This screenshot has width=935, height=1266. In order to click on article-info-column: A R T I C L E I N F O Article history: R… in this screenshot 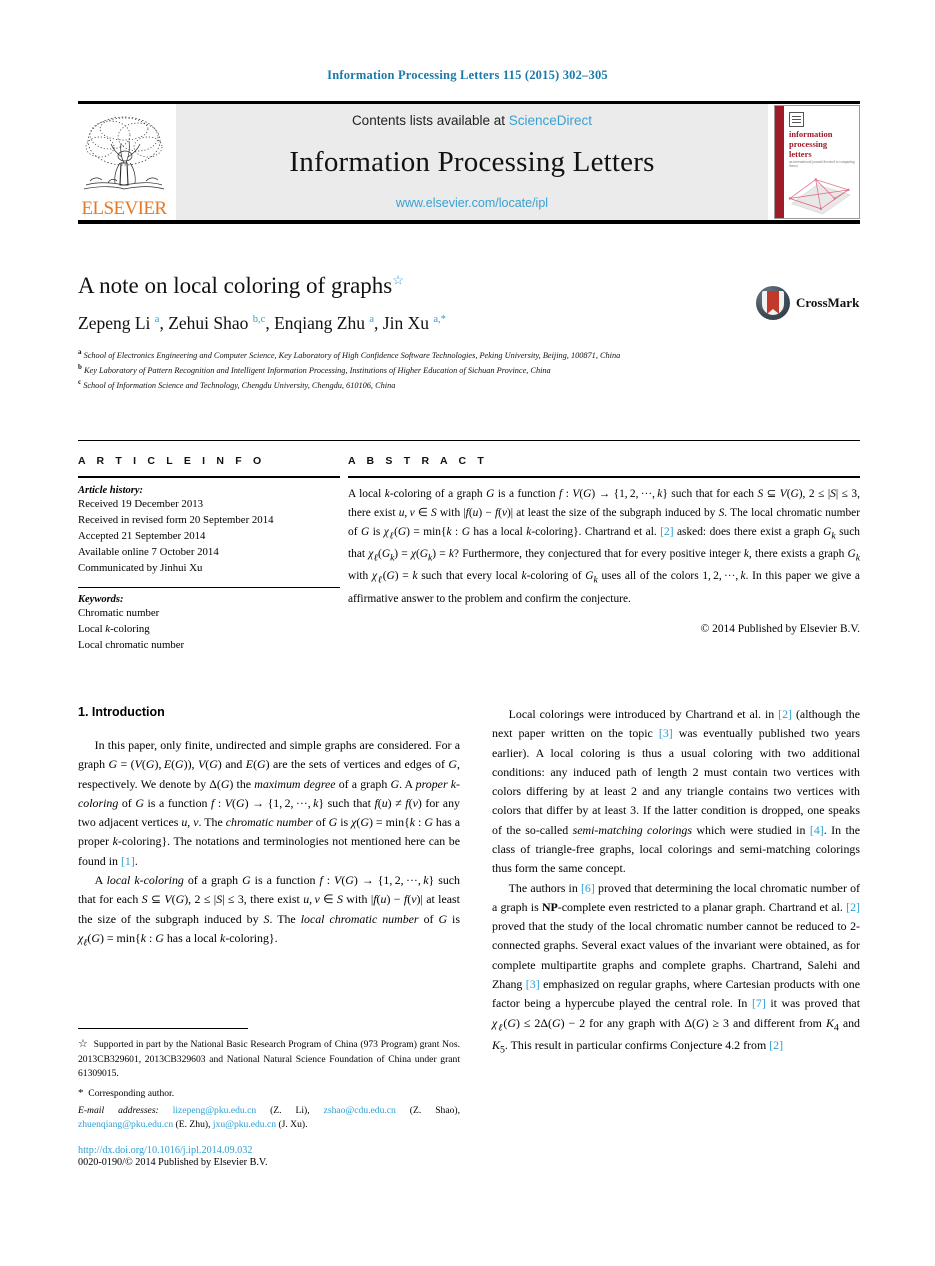, I will do `click(209, 554)`.